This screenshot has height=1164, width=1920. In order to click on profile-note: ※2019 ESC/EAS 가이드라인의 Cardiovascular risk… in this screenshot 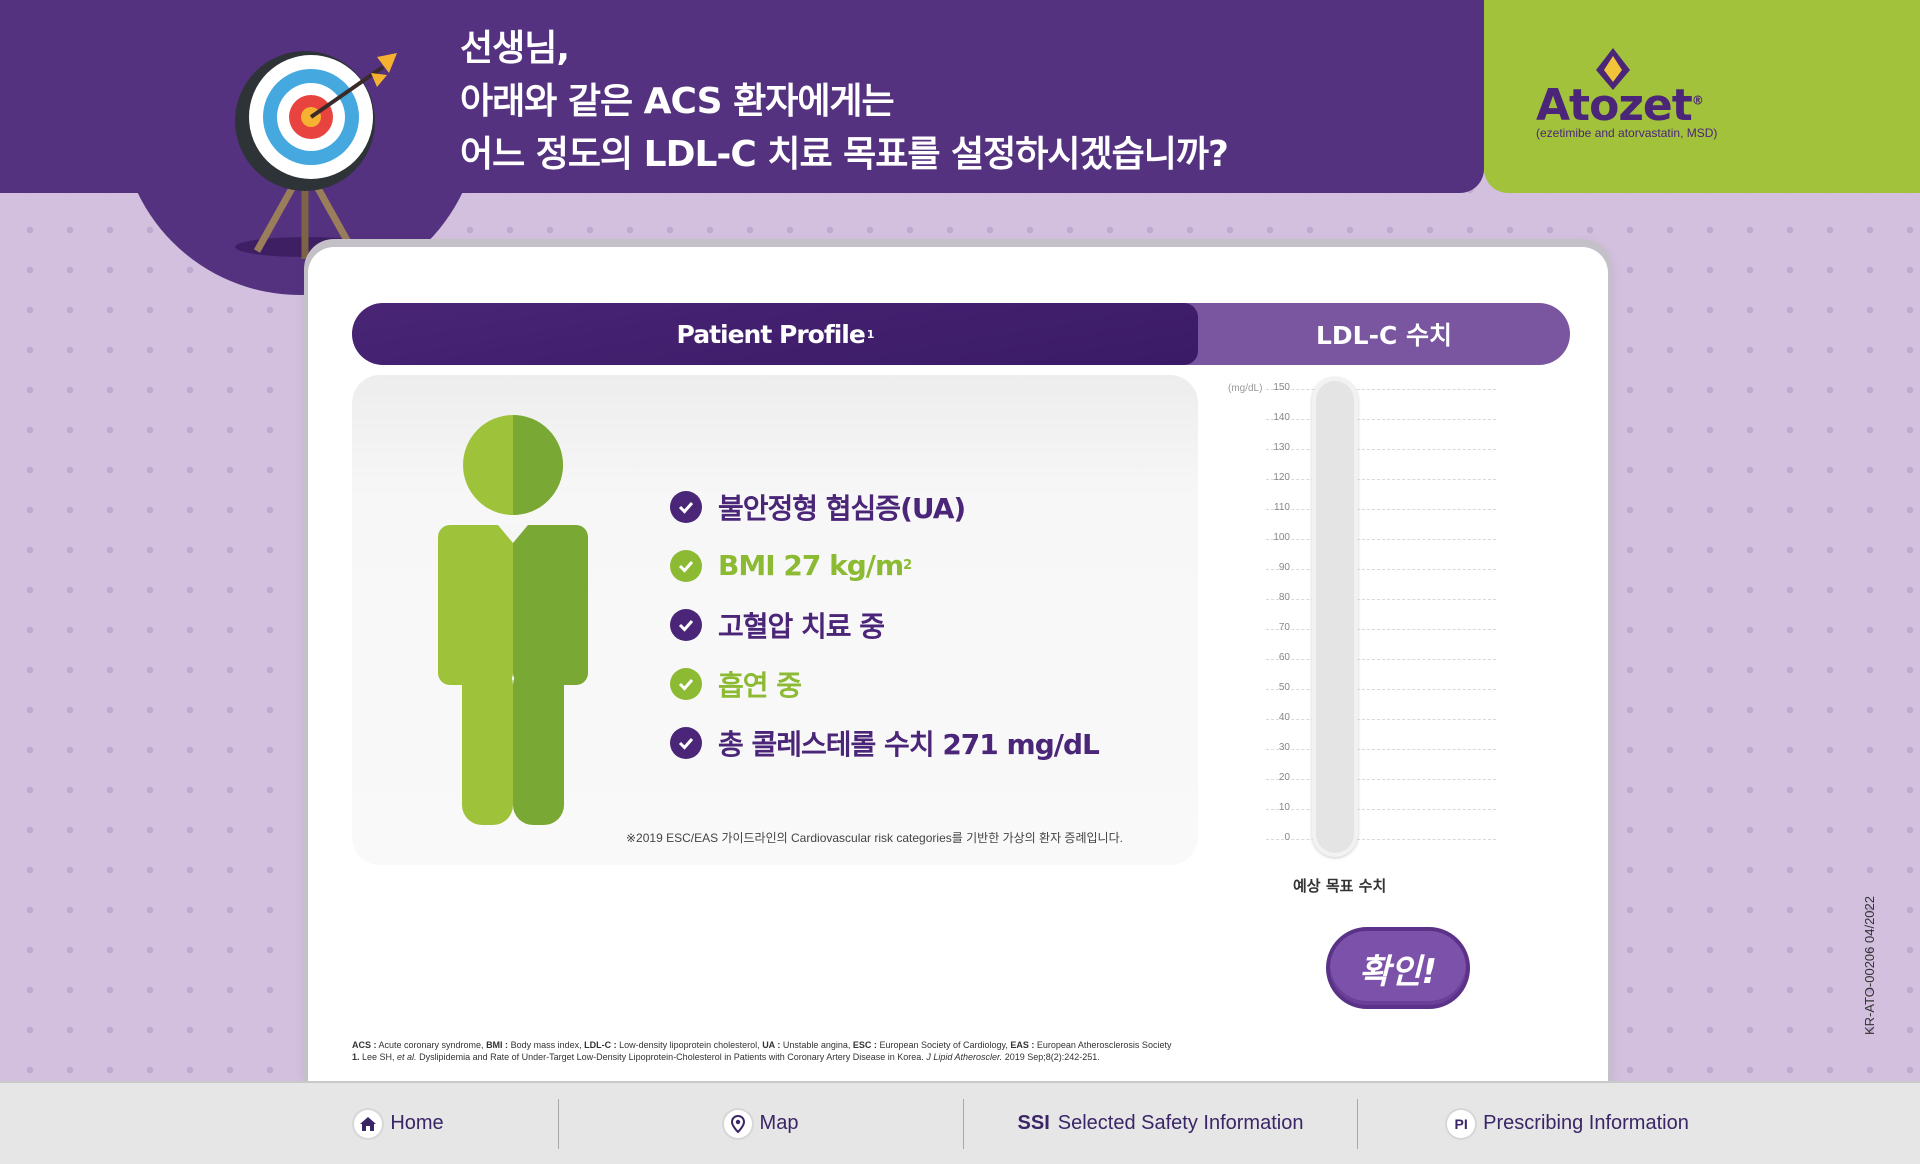, I will do `click(874, 838)`.